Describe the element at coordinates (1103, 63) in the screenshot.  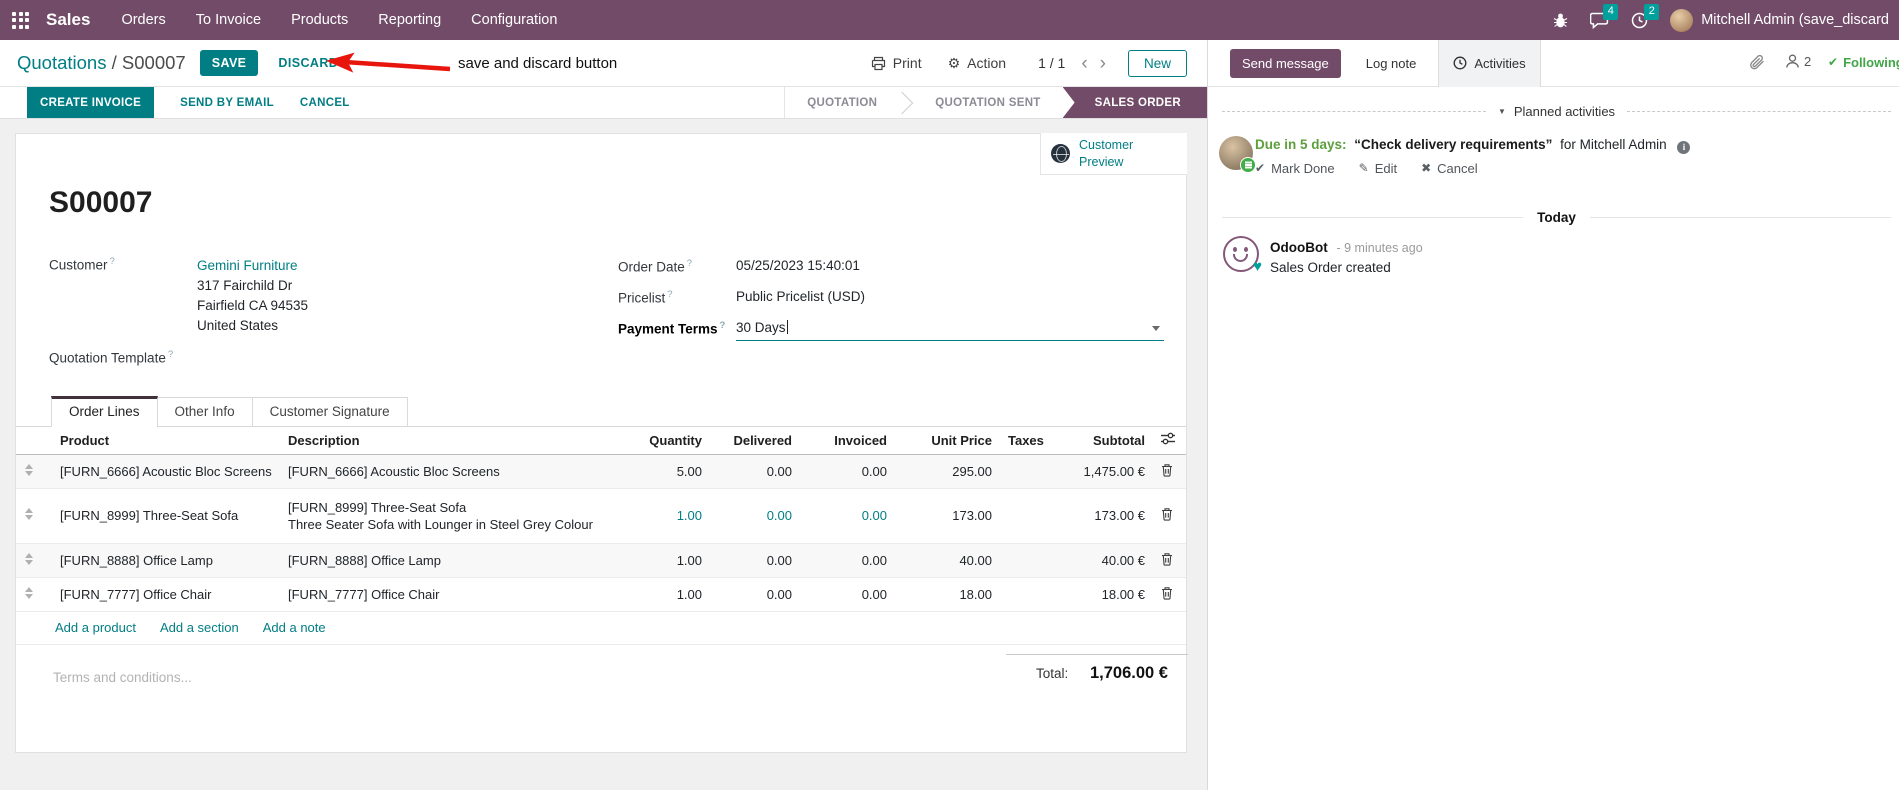
I see `pager-next-icon: ›` at that location.